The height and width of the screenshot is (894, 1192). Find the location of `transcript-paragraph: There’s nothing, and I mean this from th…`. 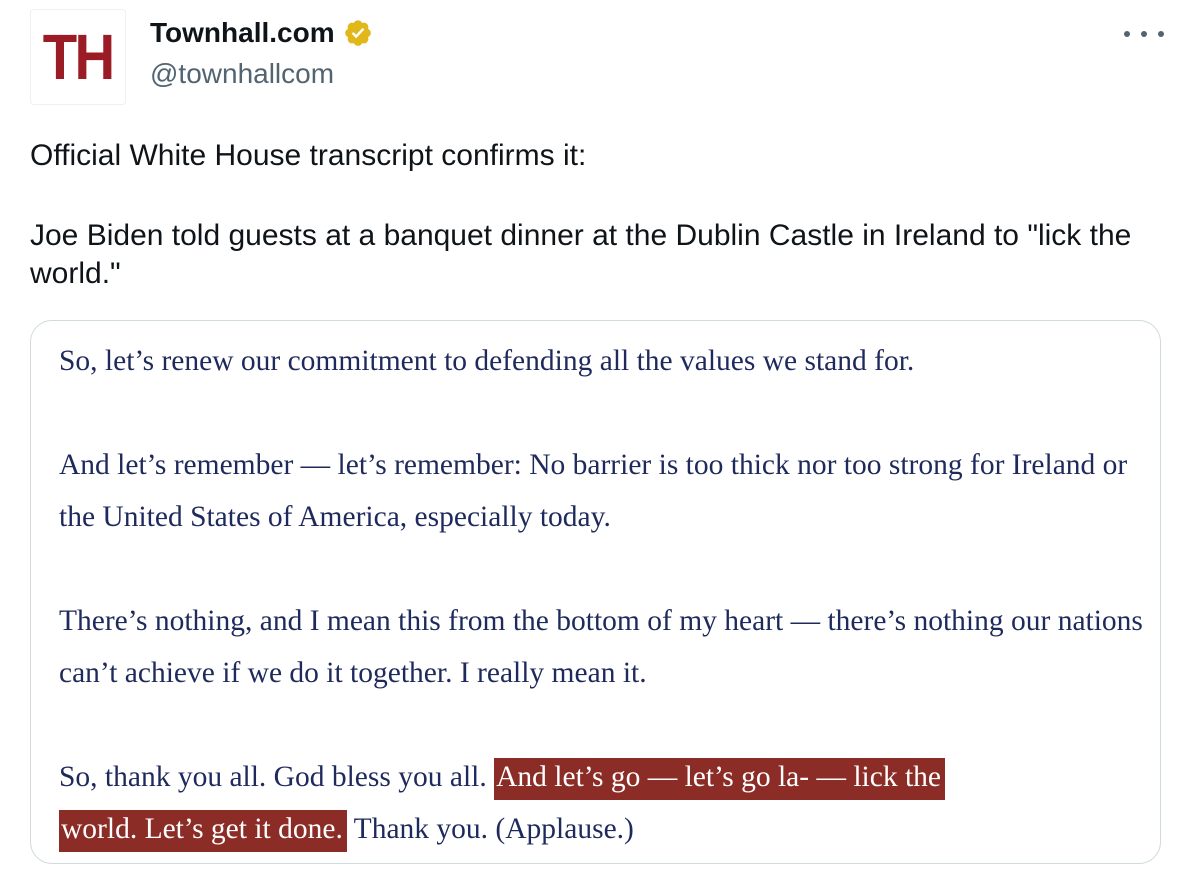

transcript-paragraph: There’s nothing, and I mean this from th… is located at coordinates (601, 647).